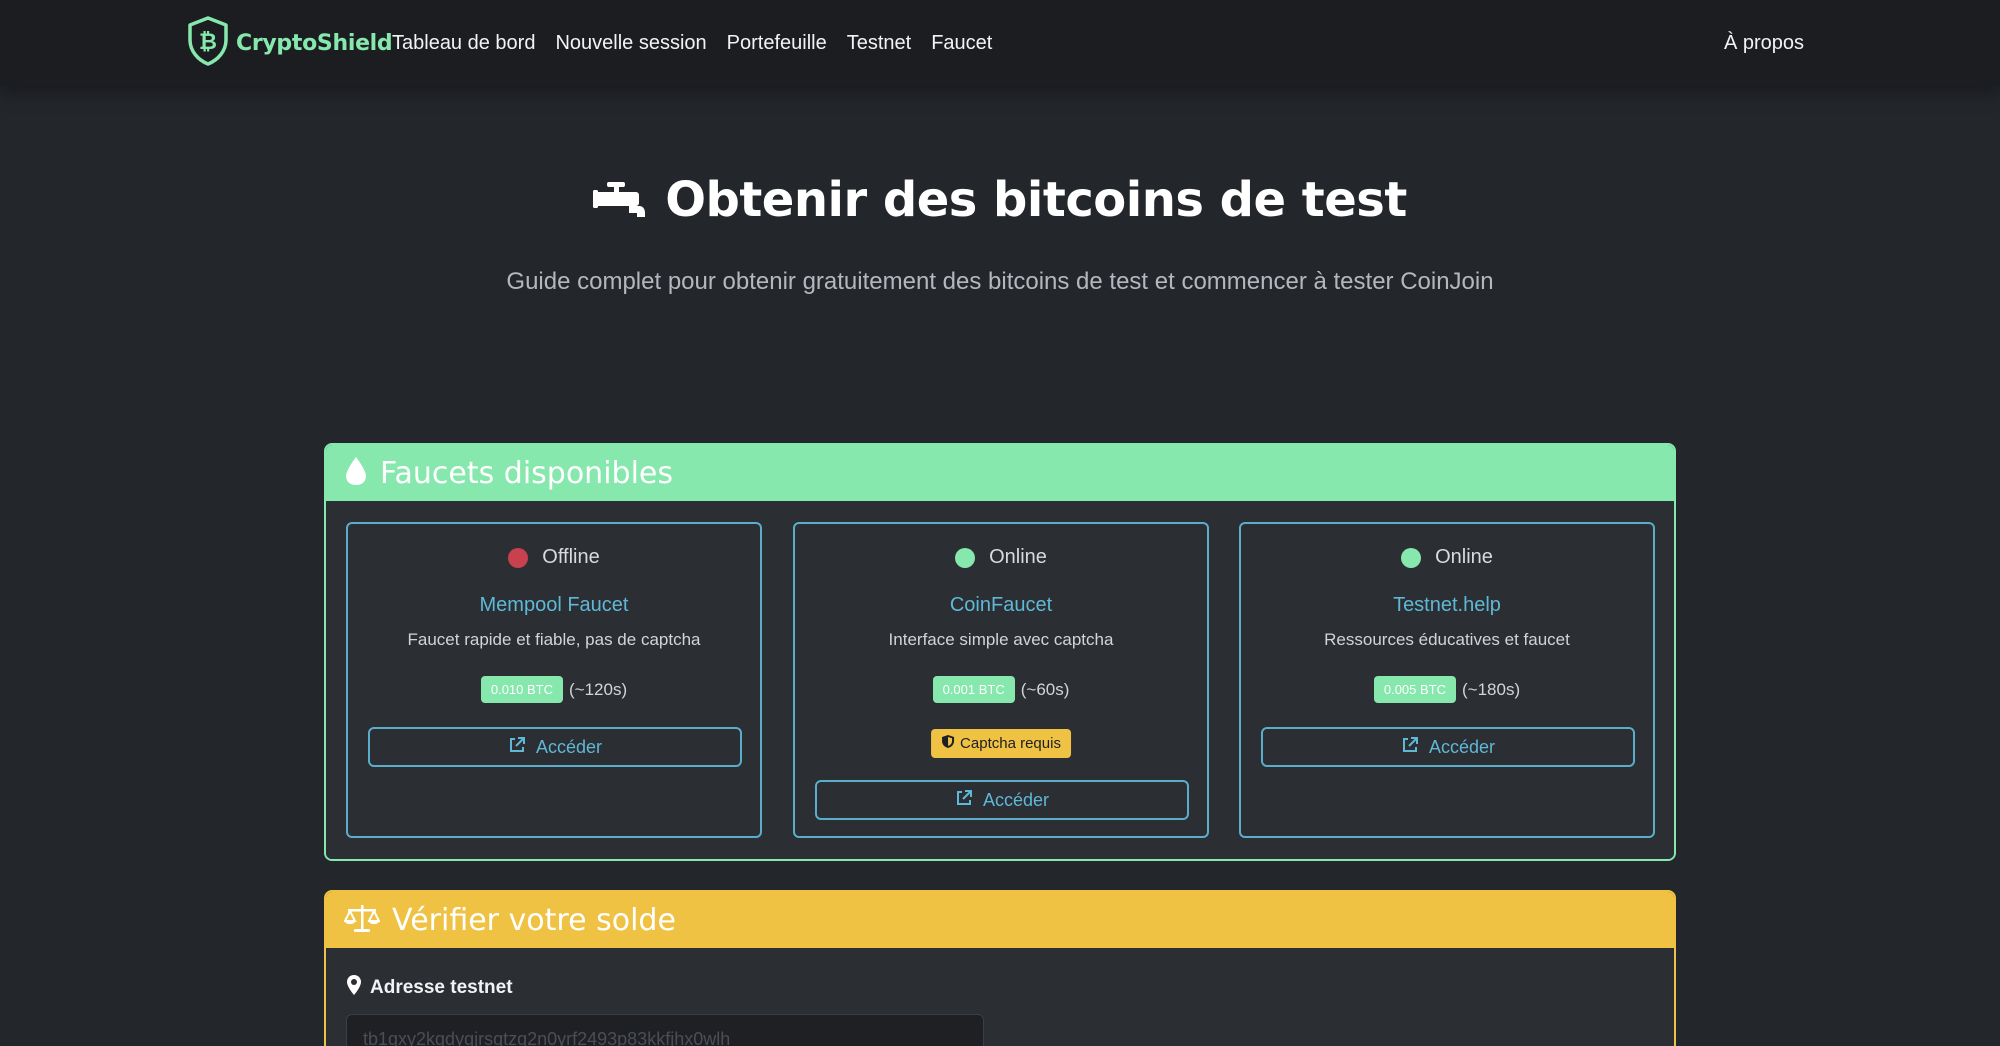  I want to click on faucet-status: Offline, so click(554, 557).